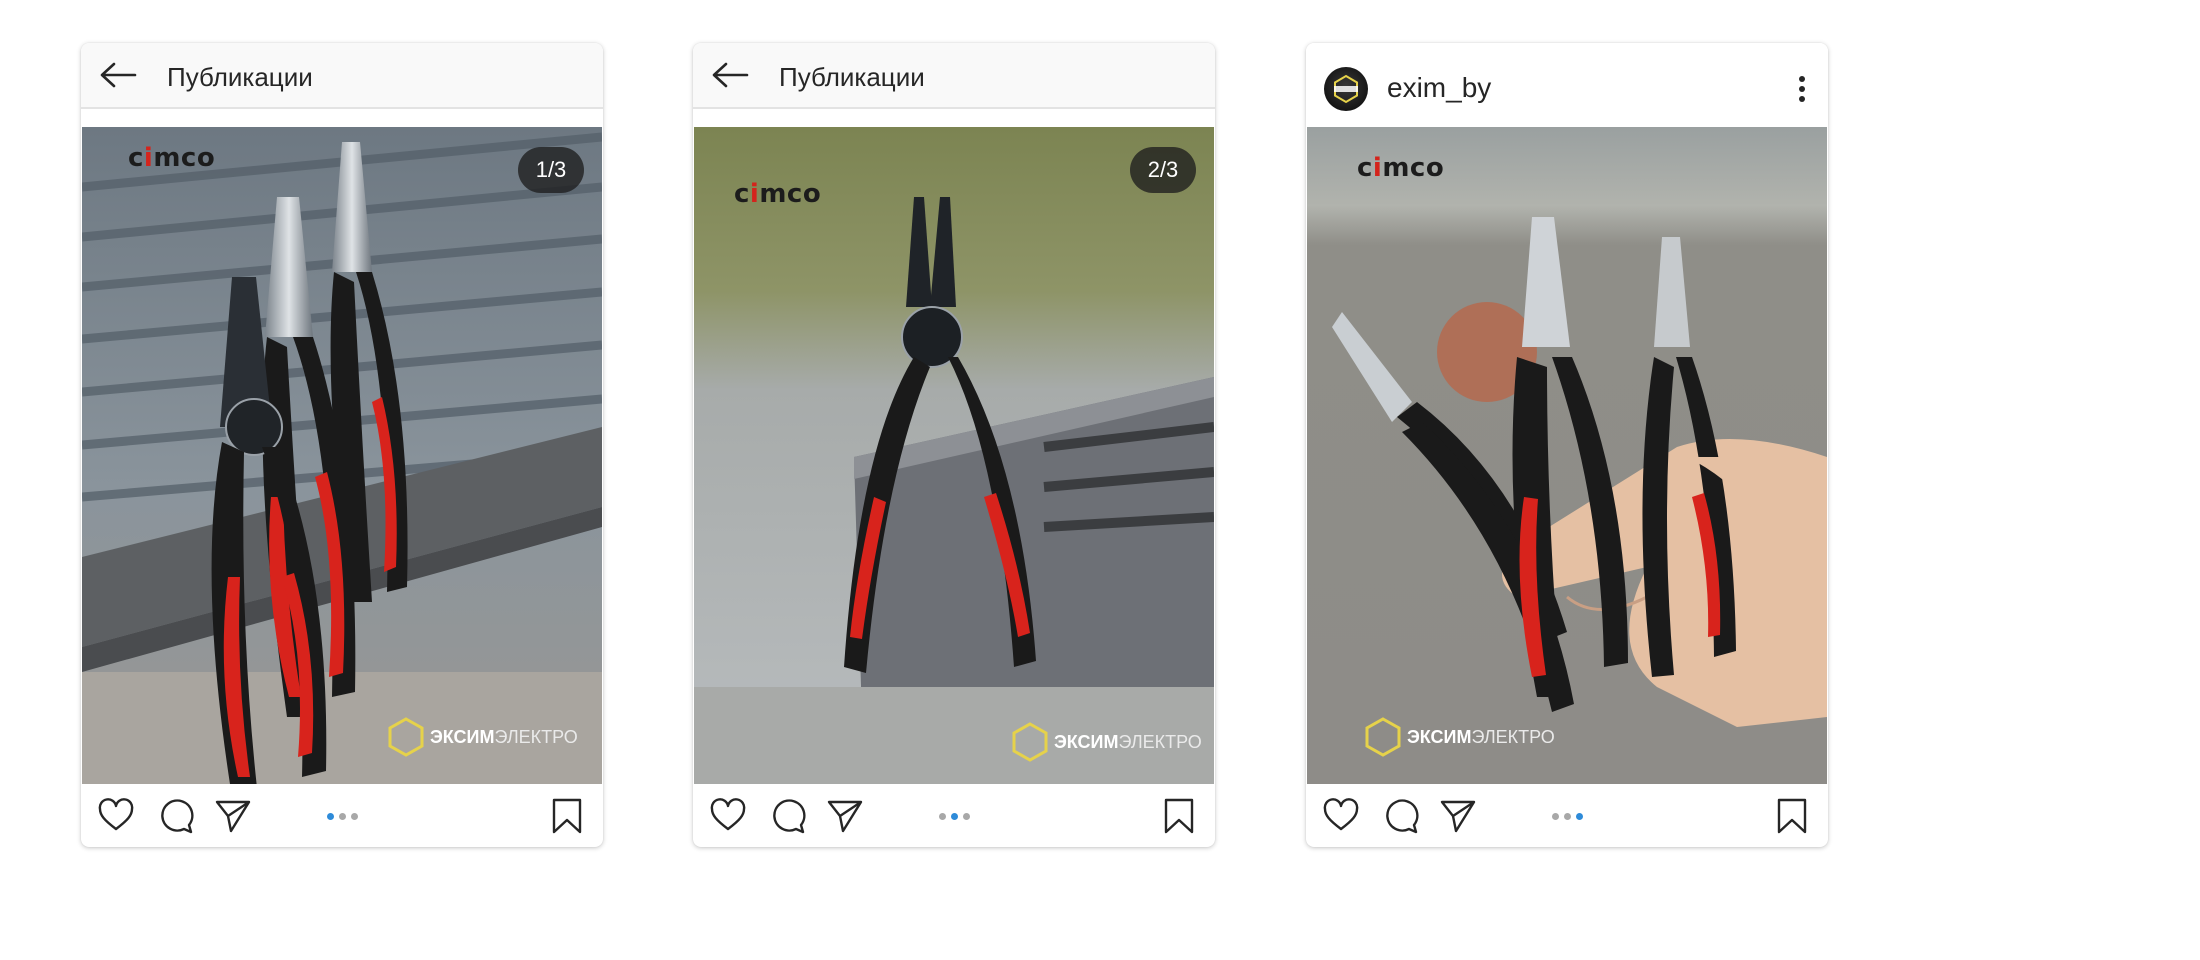 The image size is (2200, 960). Describe the element at coordinates (551, 170) in the screenshot. I see `carousel-counter: 1/3` at that location.